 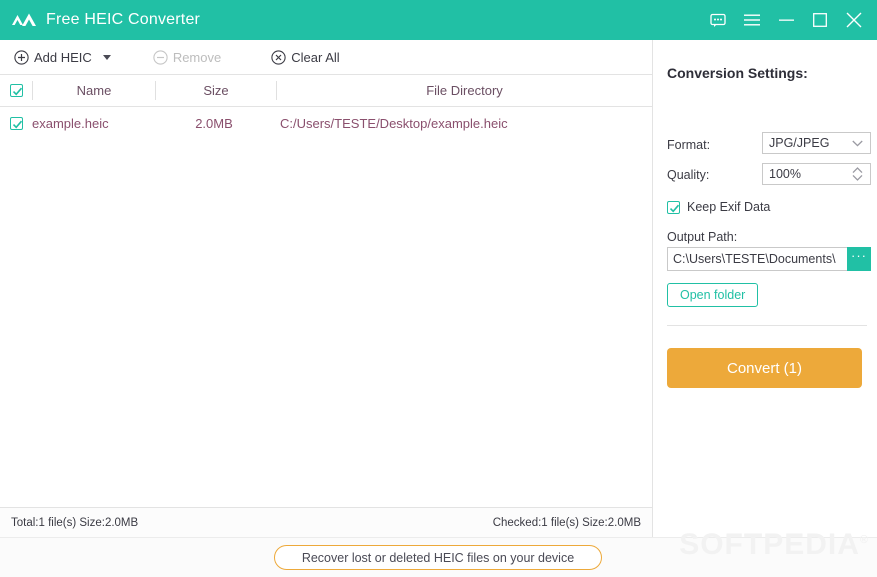 What do you see at coordinates (854, 20) in the screenshot?
I see `close-icon` at bounding box center [854, 20].